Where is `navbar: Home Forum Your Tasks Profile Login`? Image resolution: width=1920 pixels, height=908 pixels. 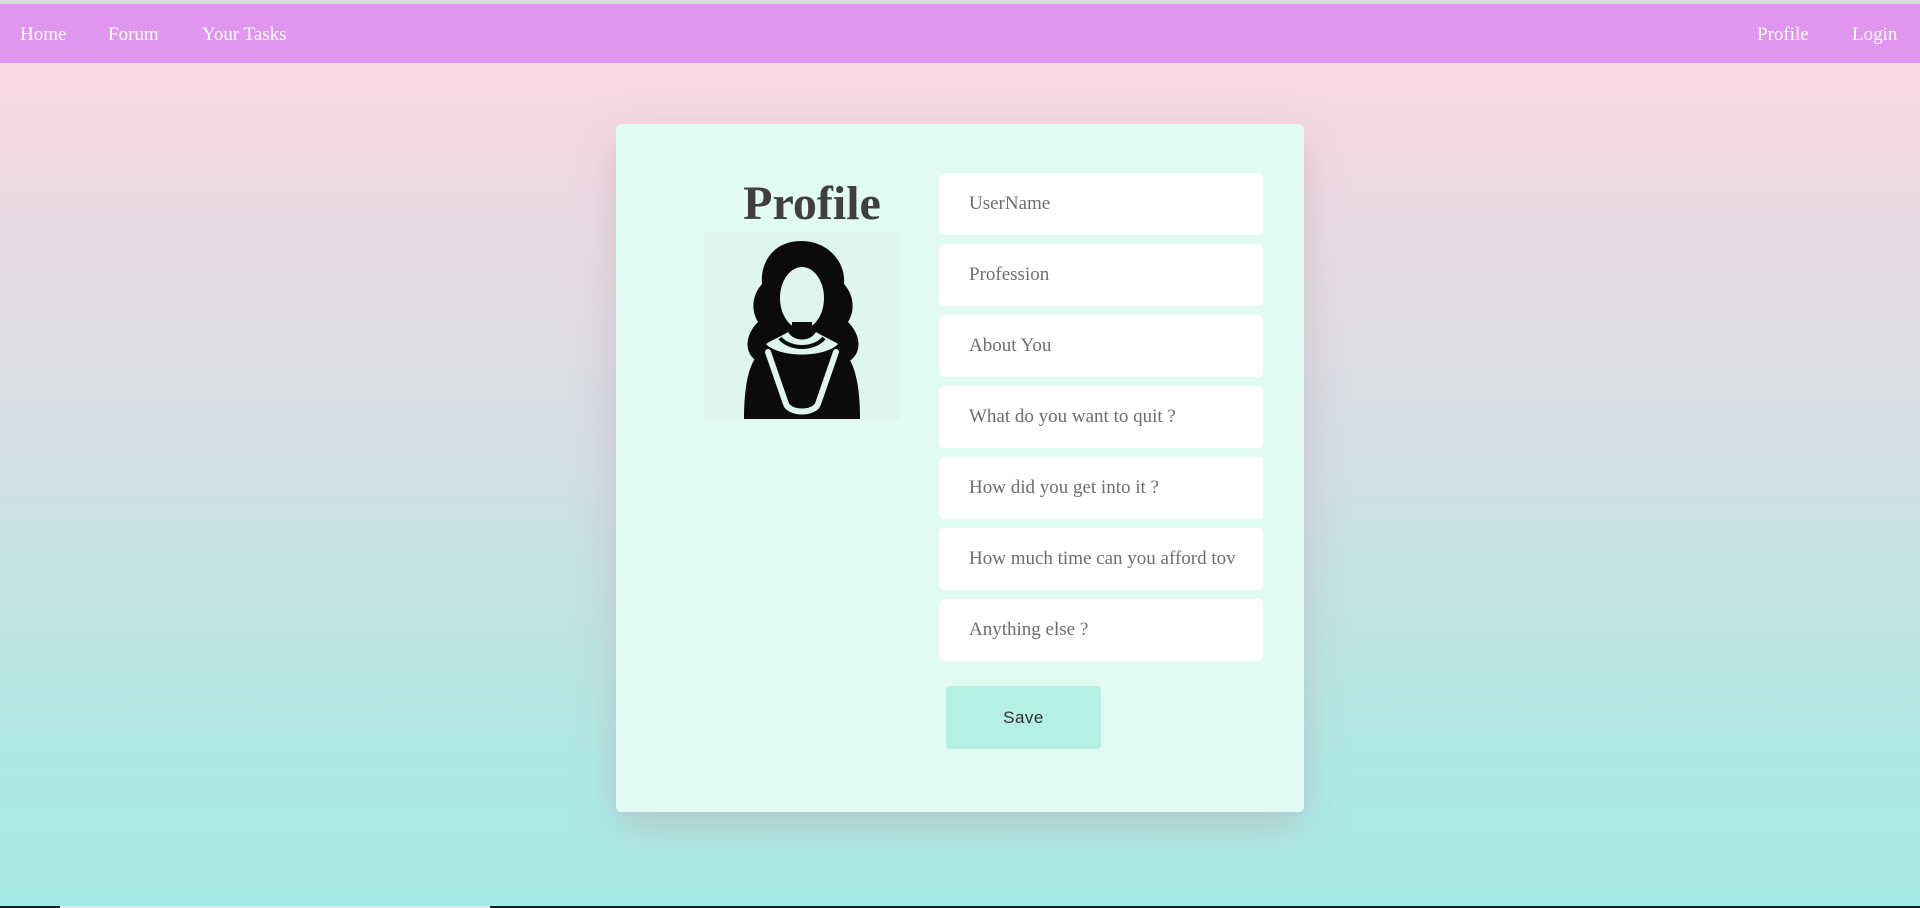
navbar: Home Forum Your Tasks Profile Login is located at coordinates (960, 33).